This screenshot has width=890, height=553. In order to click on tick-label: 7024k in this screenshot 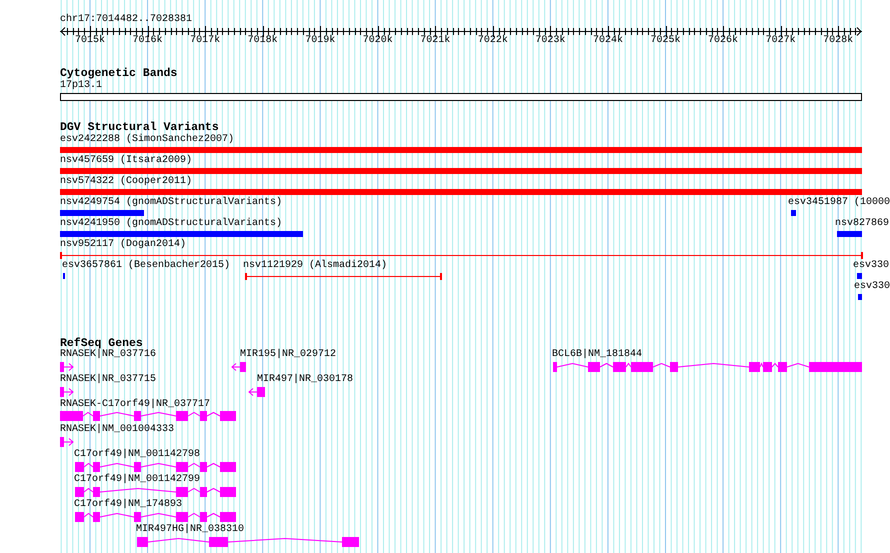, I will do `click(607, 41)`.